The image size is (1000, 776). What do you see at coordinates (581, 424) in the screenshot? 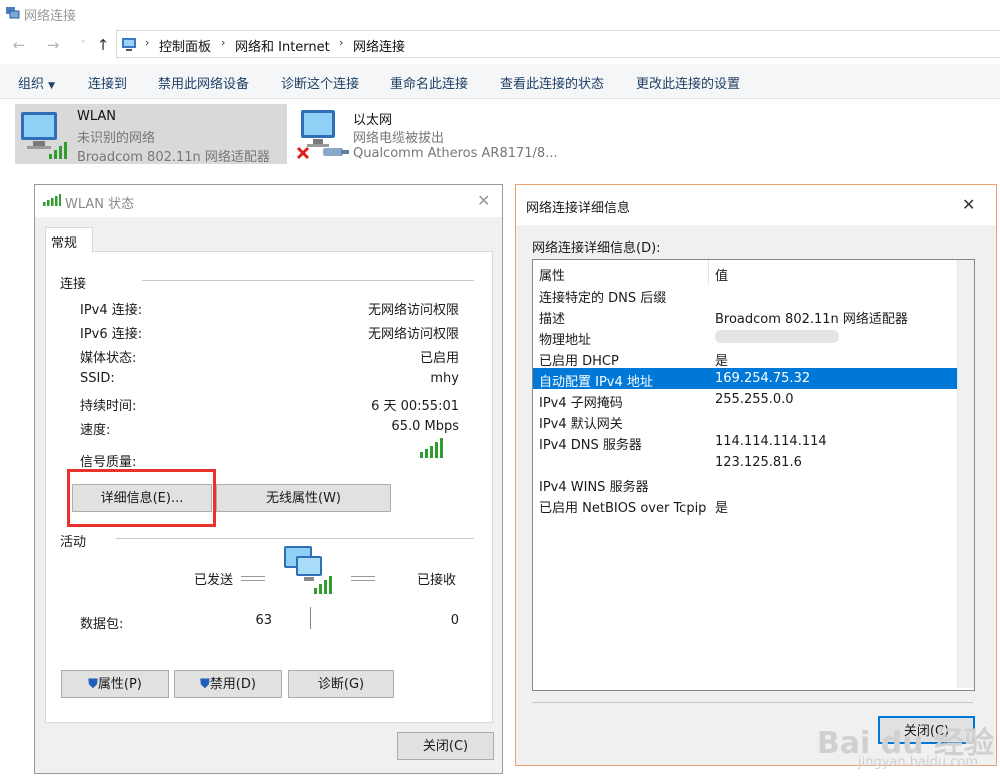
I see `property-cell: IPv4 默认网关` at bounding box center [581, 424].